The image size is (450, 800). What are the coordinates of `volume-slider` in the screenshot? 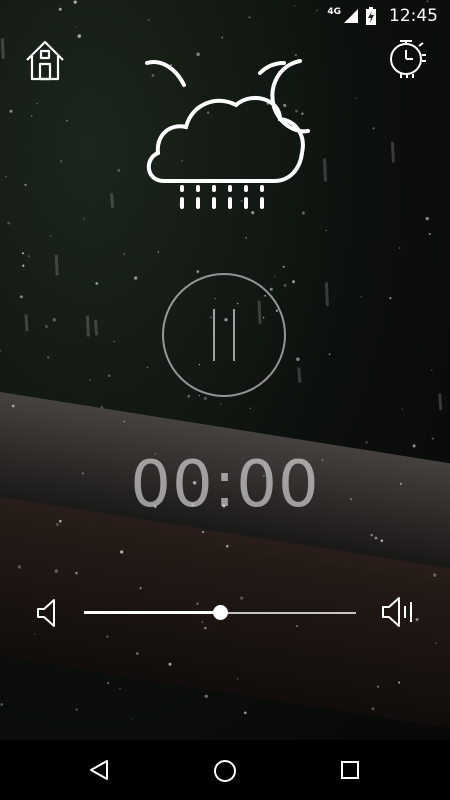 It's located at (220, 613).